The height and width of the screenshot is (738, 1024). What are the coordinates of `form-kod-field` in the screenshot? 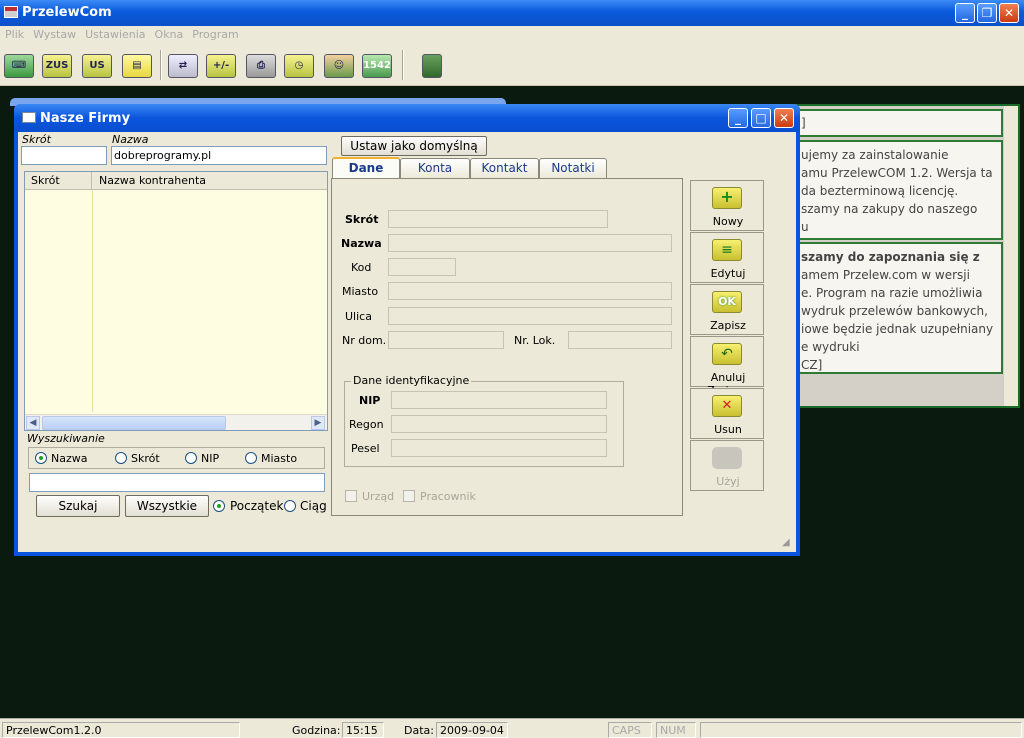 It's located at (422, 267).